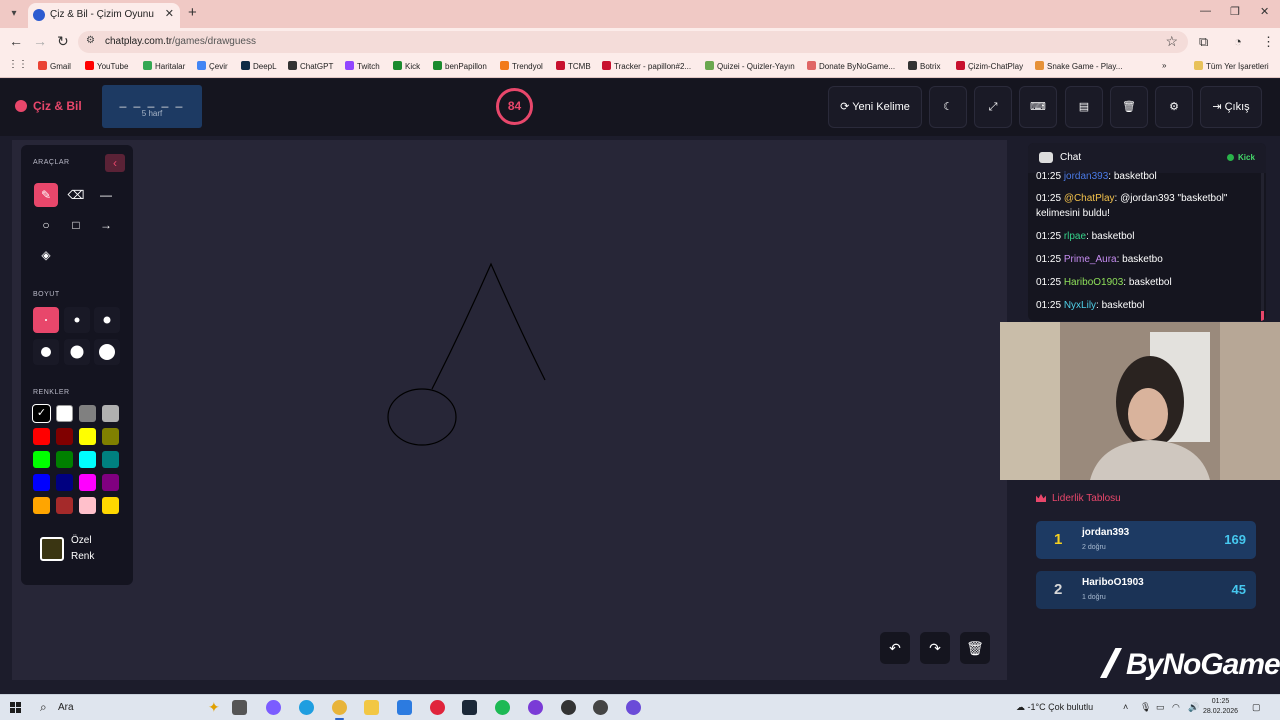  What do you see at coordinates (521, 66) in the screenshot?
I see `bookmark-trendyol: Trendyol` at bounding box center [521, 66].